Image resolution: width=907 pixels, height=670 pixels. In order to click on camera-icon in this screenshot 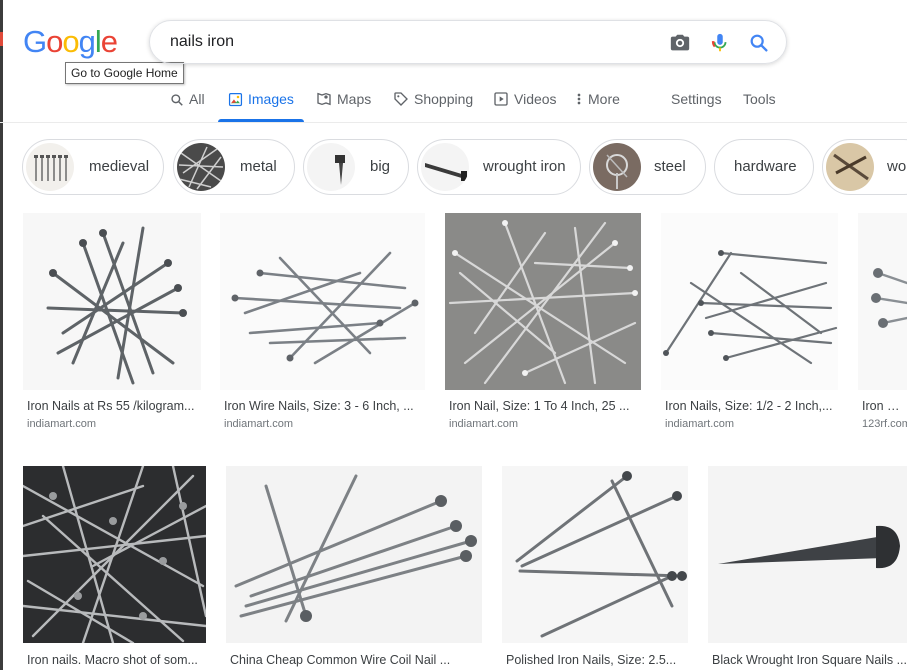, I will do `click(680, 43)`.